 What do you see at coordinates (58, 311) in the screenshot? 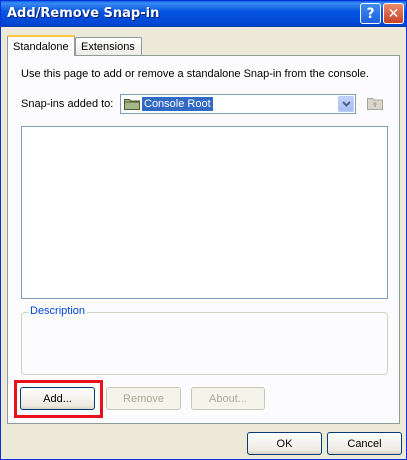
I see `description-label: Description` at bounding box center [58, 311].